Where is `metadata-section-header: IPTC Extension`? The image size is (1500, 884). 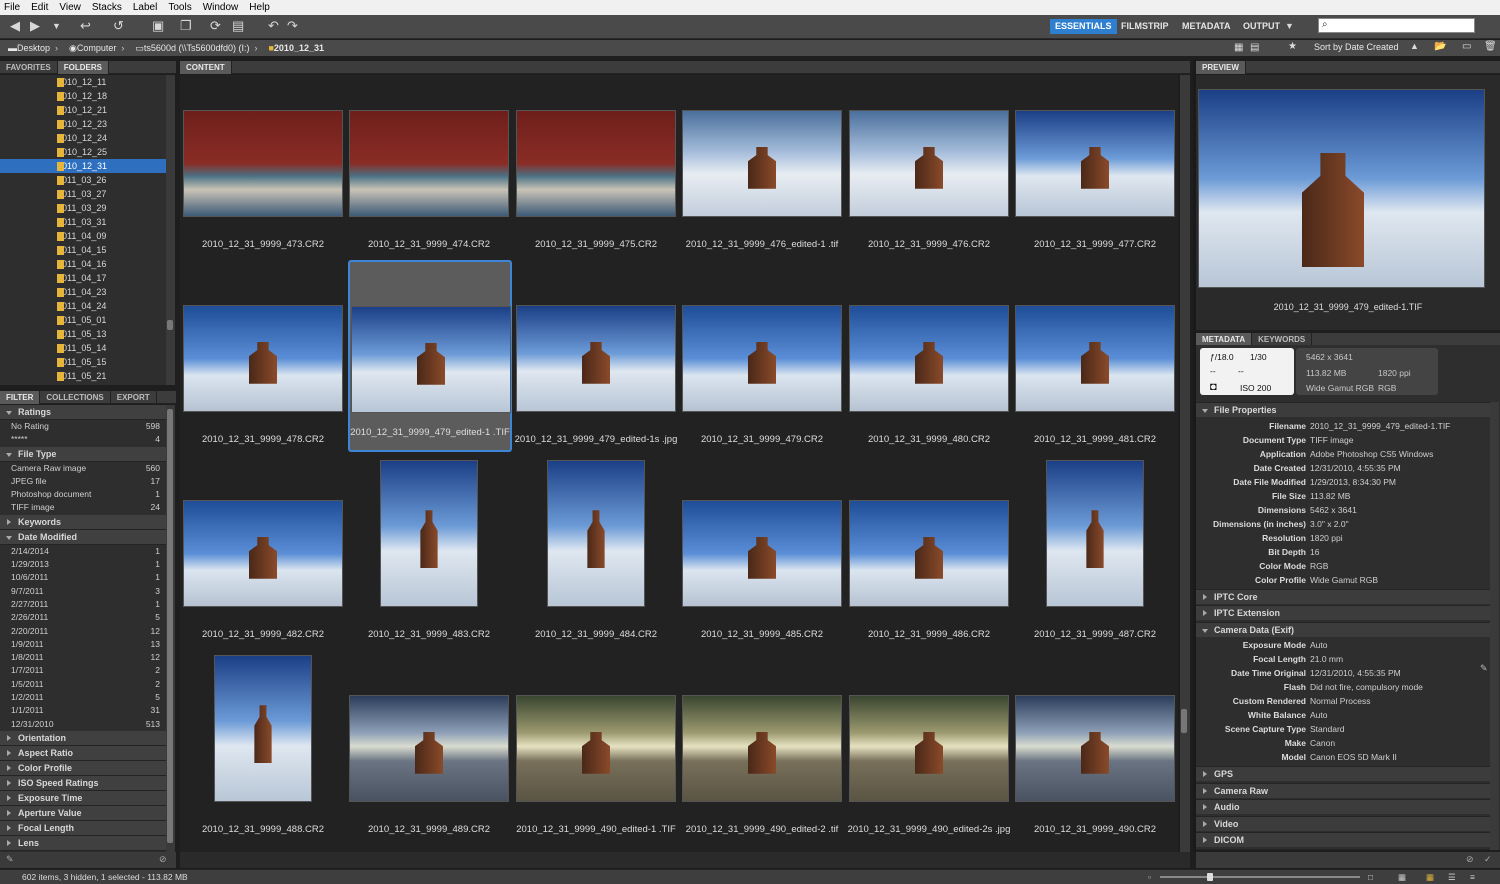
metadata-section-header: IPTC Extension is located at coordinates (1343, 612).